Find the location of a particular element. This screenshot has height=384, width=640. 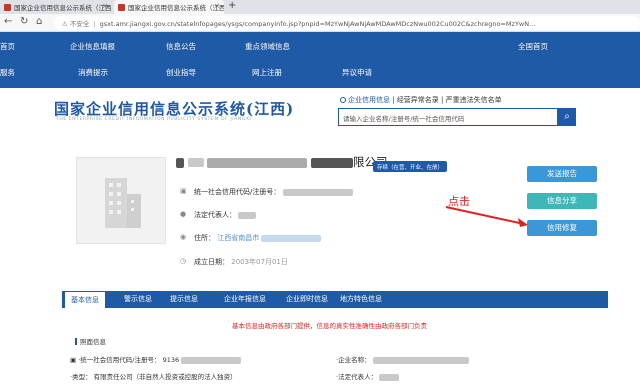

tab-warning-info: 警示信息 is located at coordinates (138, 299).